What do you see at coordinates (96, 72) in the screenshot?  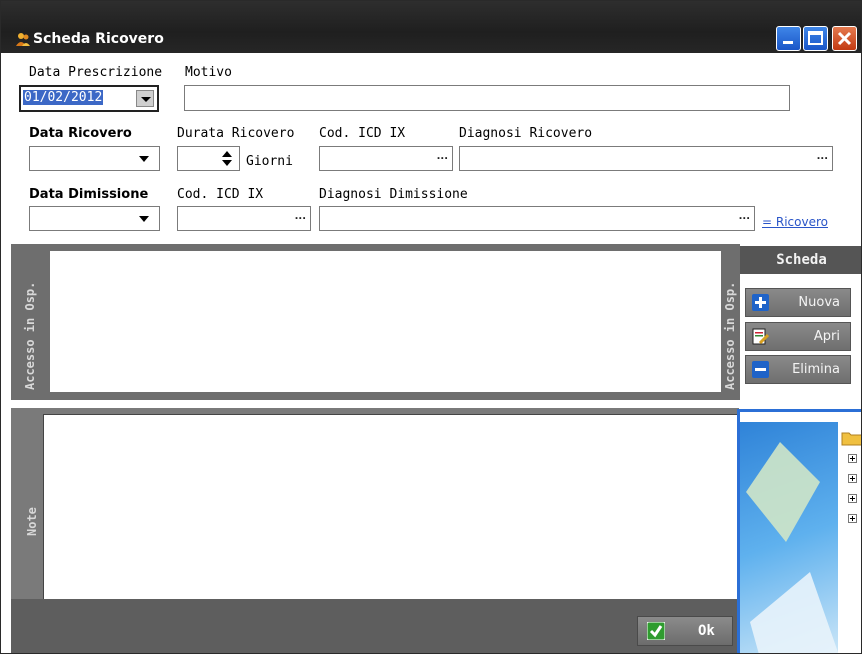 I see `data-prescrizione-label: Data Prescrizione` at bounding box center [96, 72].